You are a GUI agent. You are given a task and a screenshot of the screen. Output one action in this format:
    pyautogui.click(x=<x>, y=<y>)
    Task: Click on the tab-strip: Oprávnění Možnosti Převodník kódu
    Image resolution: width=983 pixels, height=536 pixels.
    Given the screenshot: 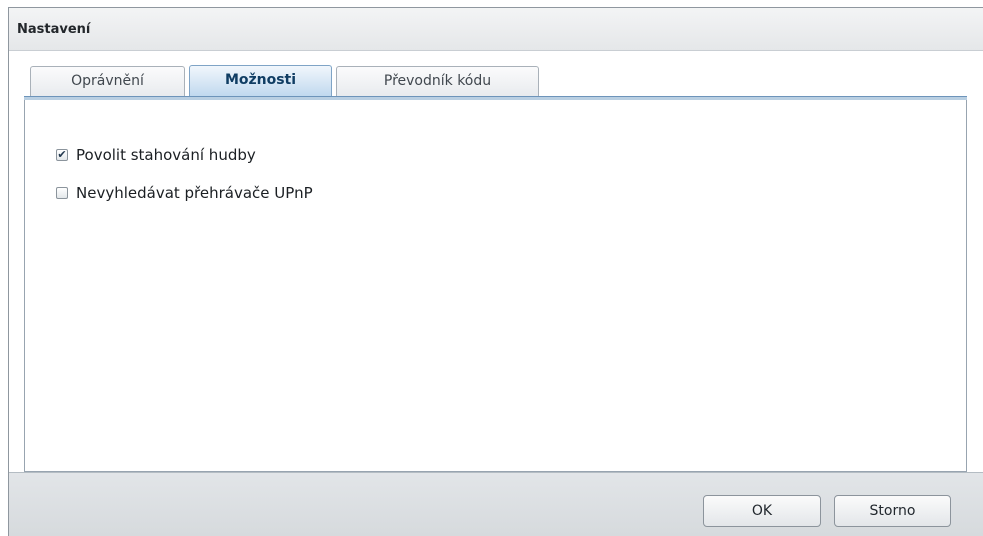 What is the action you would take?
    pyautogui.click(x=496, y=77)
    